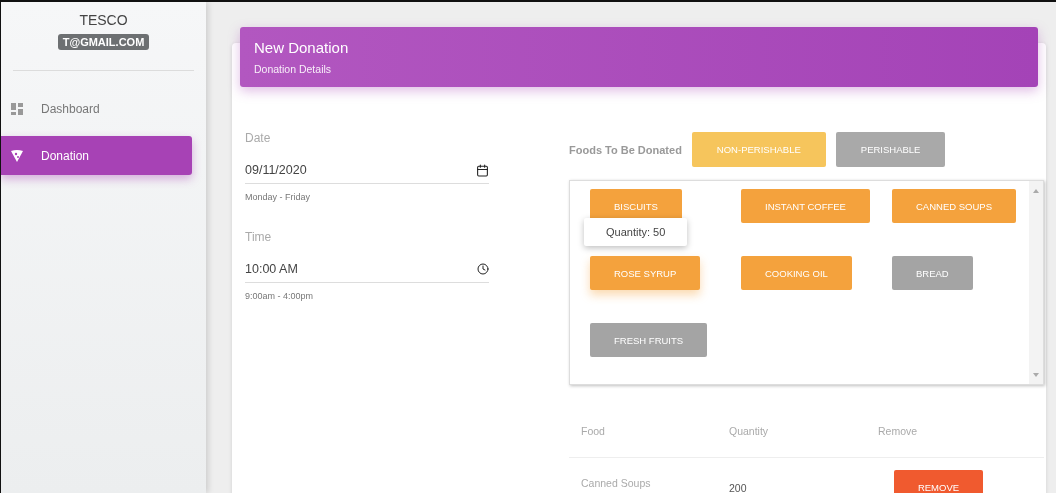  I want to click on sidebar-item: Donation, so click(96, 155).